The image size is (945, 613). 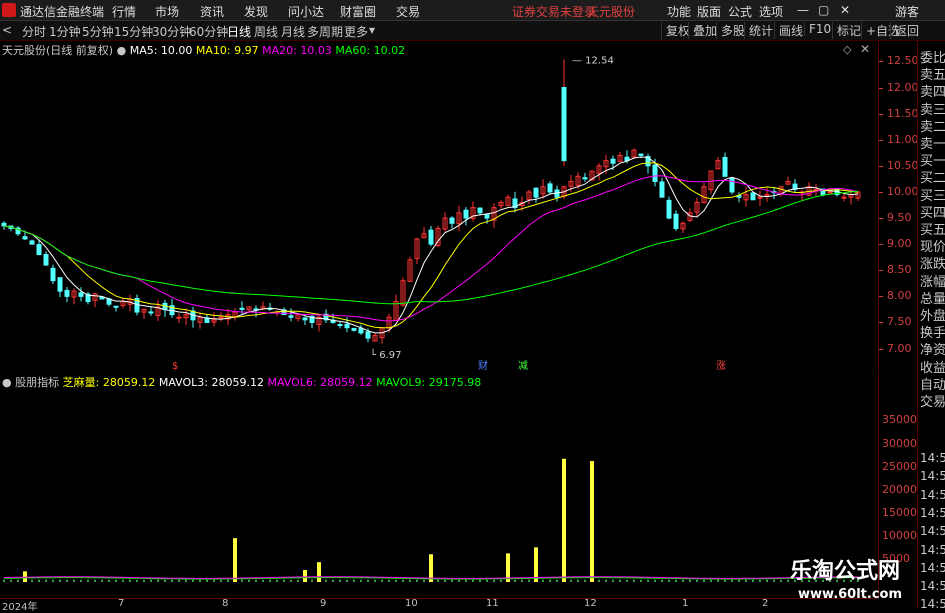 I want to click on tab-multi: 多周期, so click(x=325, y=31).